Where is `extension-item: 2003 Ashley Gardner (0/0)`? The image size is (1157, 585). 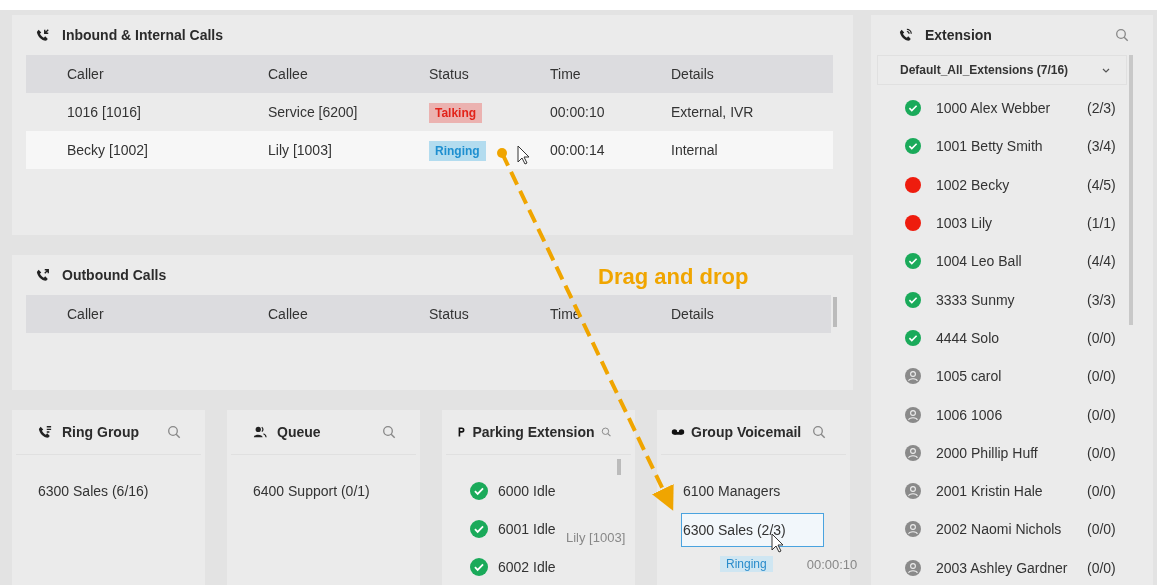 extension-item: 2003 Ashley Gardner (0/0) is located at coordinates (999, 566).